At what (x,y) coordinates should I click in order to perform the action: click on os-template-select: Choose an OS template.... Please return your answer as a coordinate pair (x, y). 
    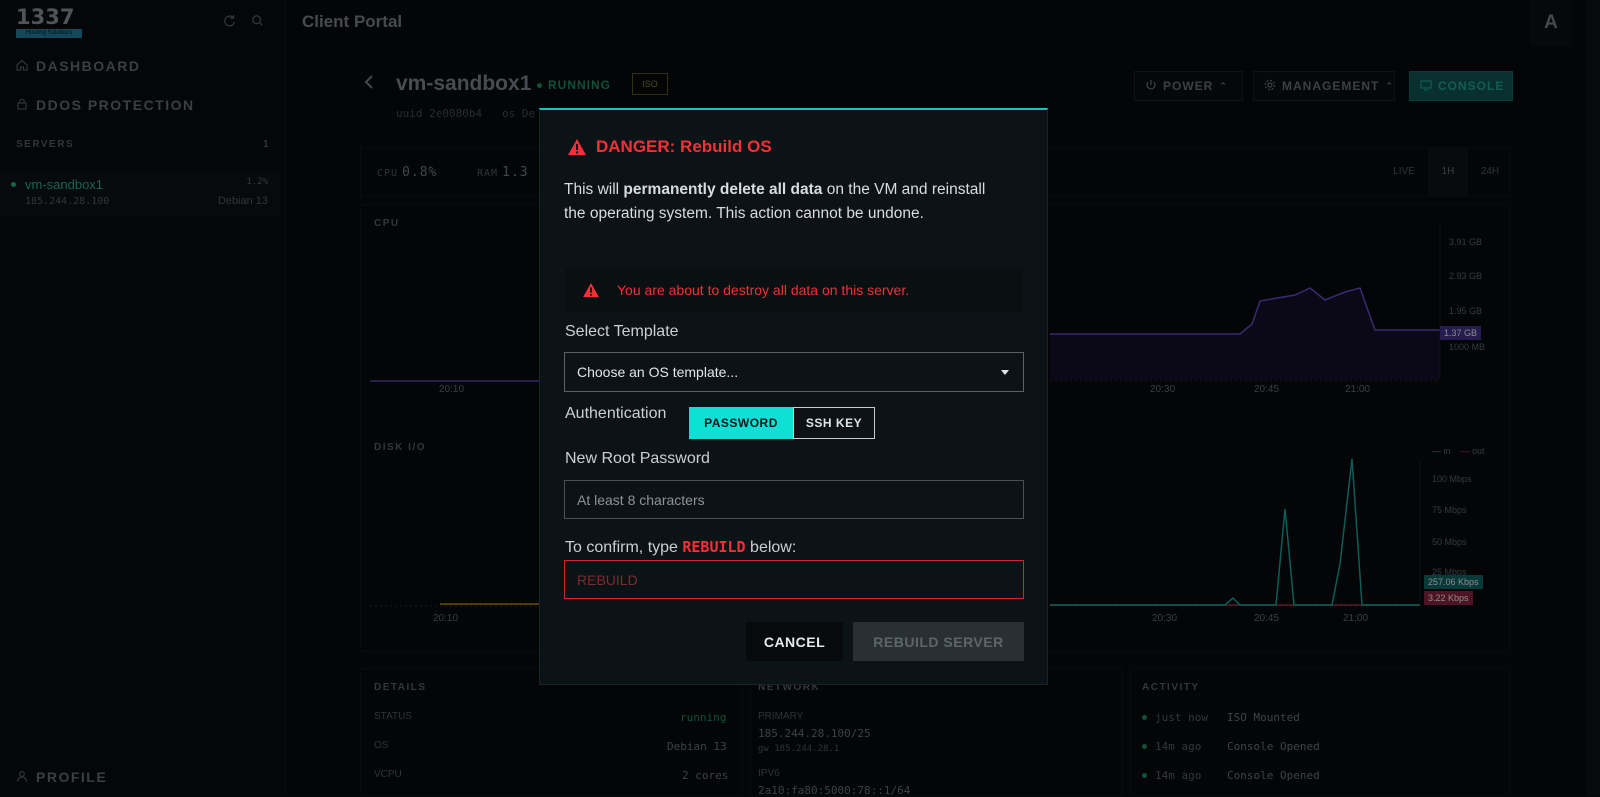
    Looking at the image, I should click on (794, 372).